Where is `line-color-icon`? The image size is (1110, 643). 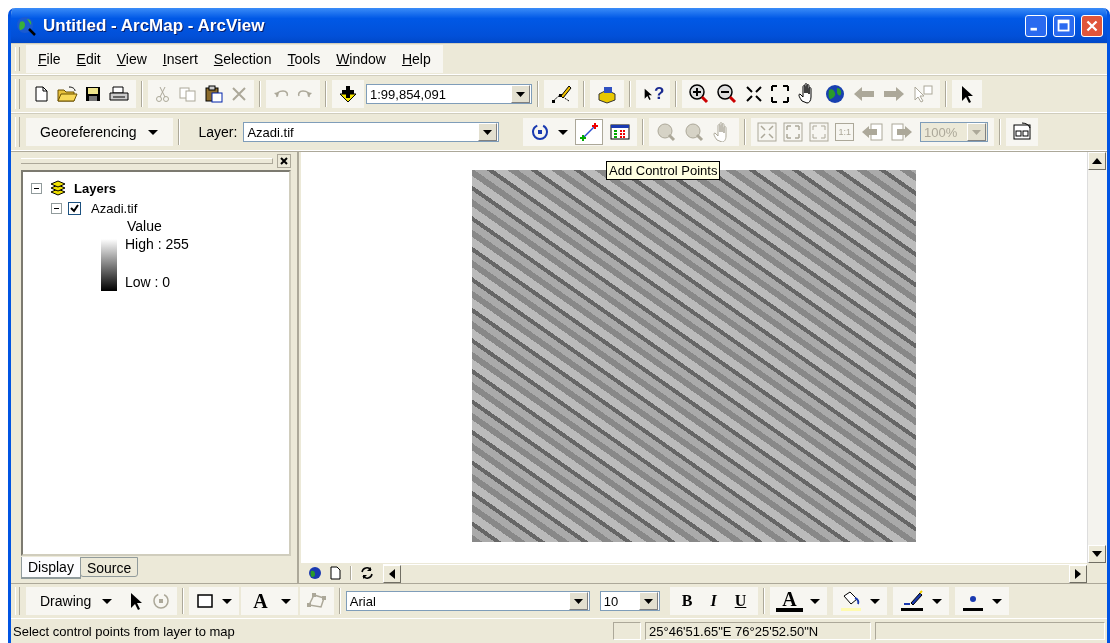
line-color-icon is located at coordinates (911, 601).